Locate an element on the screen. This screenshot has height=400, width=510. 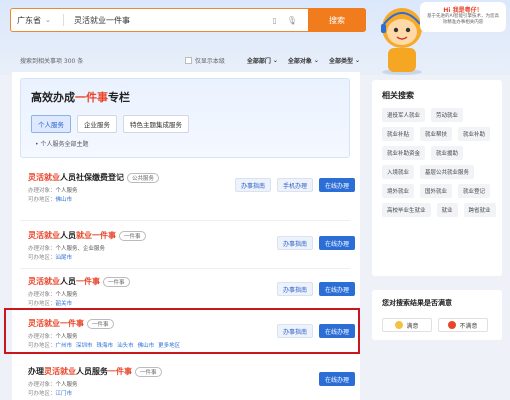
divider is located at coordinates (185, 220).